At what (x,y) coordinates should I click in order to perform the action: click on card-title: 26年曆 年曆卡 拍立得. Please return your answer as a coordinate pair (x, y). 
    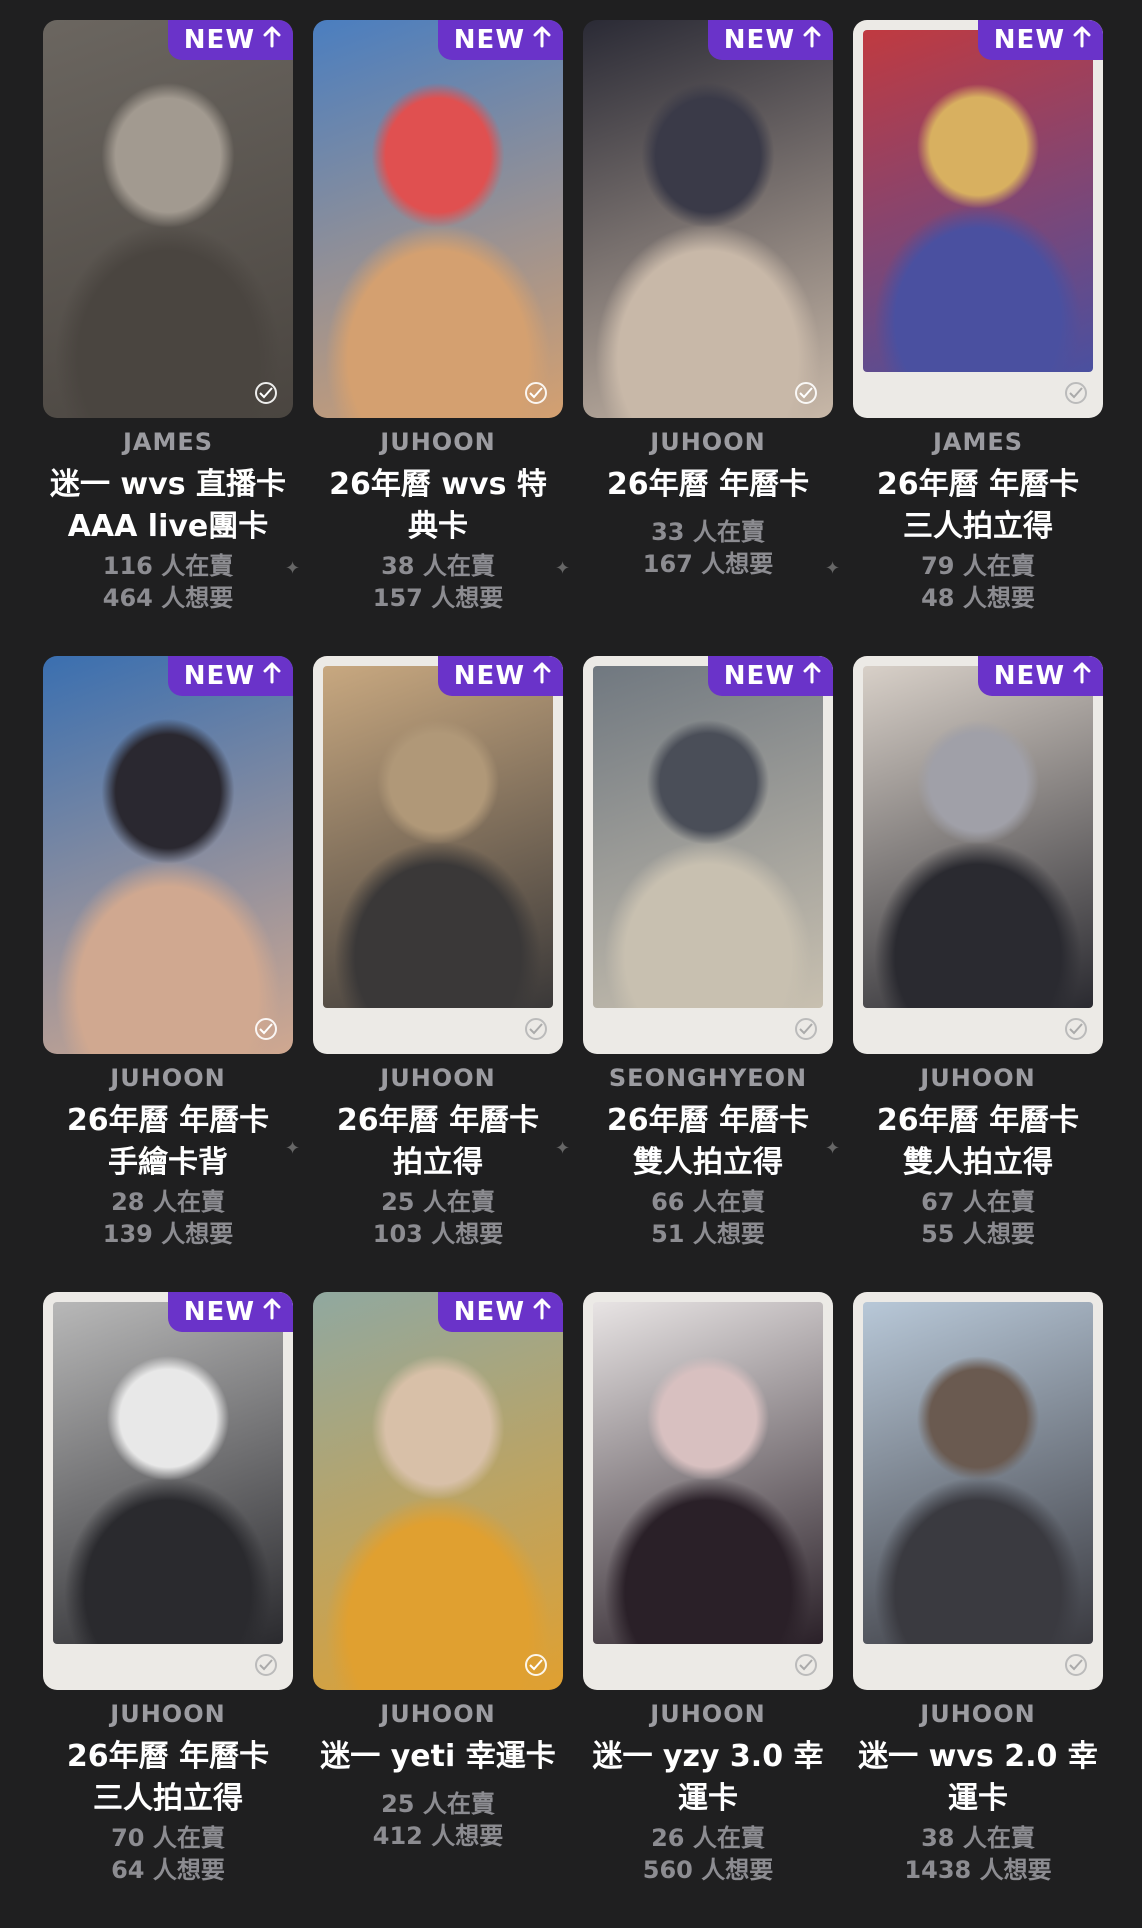
    Looking at the image, I should click on (438, 1142).